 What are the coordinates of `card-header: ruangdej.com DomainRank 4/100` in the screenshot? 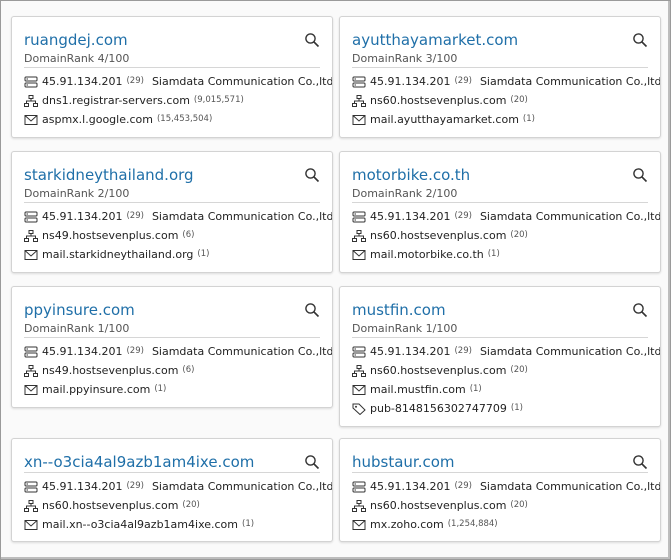 It's located at (172, 42).